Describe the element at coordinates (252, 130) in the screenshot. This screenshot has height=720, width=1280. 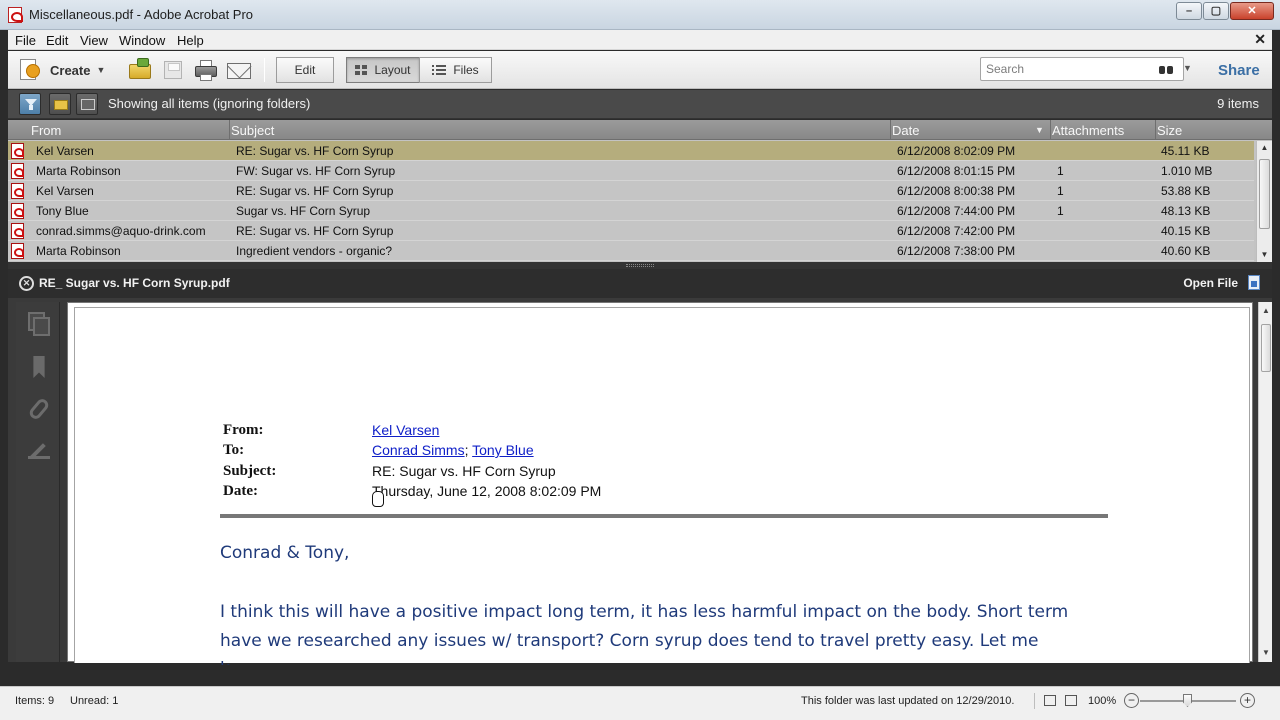
I see `column-header-subject: Subject` at that location.